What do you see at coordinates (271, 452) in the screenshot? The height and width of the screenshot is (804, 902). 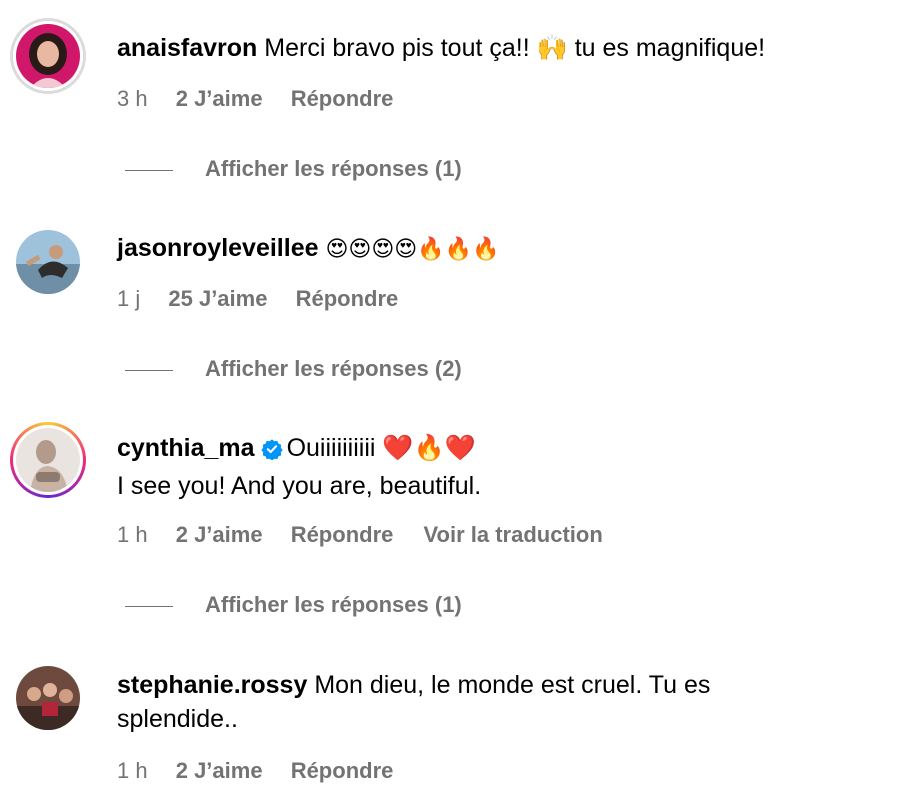 I see `verified-badge-icon` at bounding box center [271, 452].